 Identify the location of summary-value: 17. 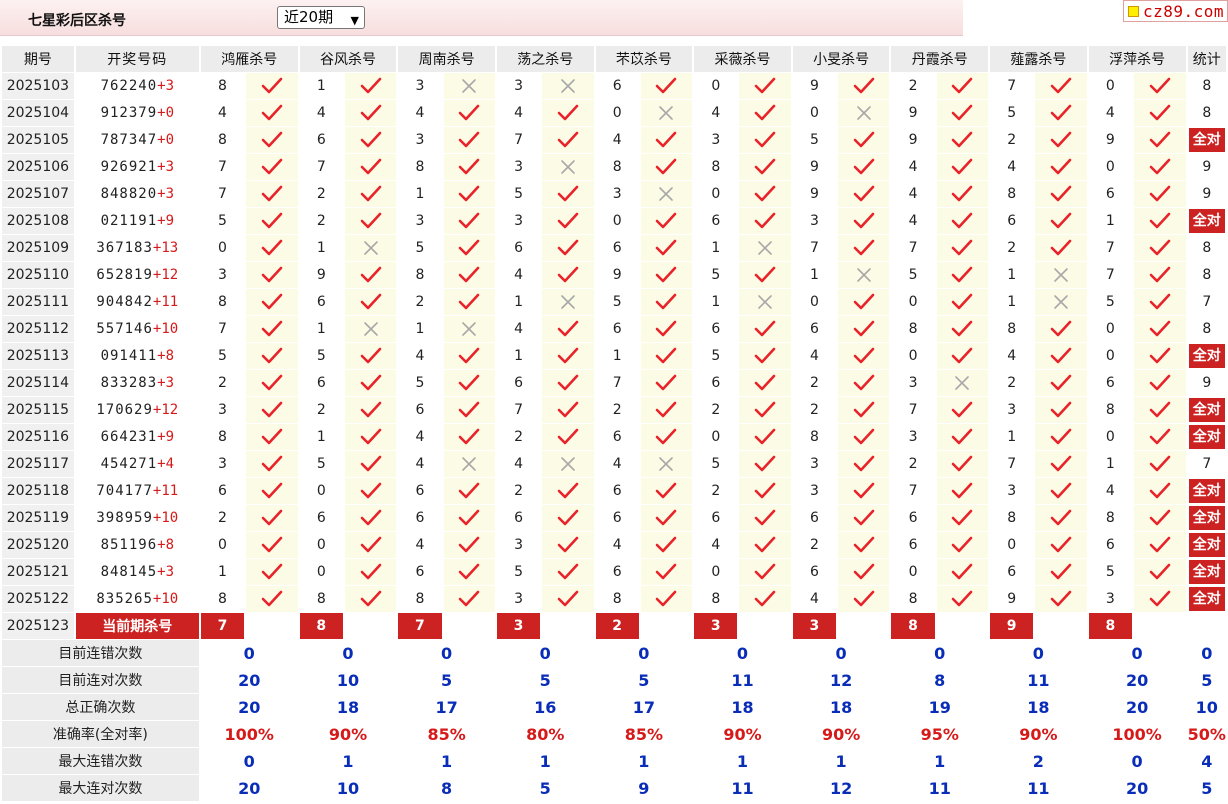
(446, 707).